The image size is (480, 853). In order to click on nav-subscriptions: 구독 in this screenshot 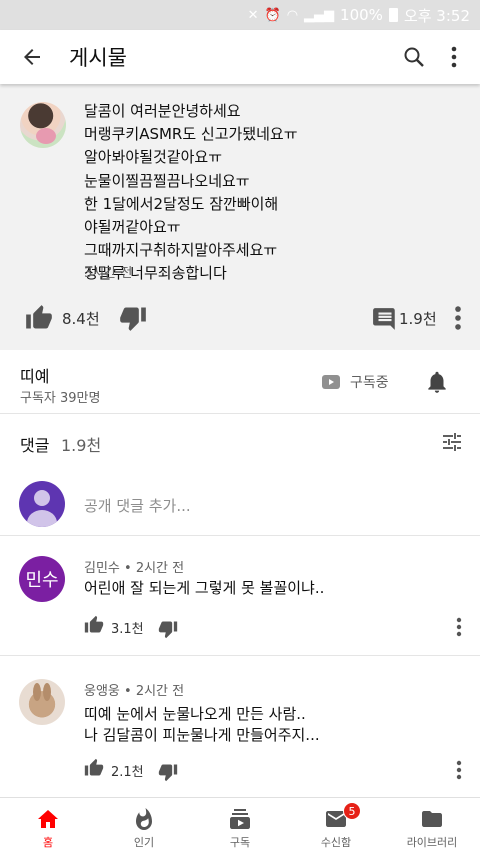, I will do `click(240, 825)`.